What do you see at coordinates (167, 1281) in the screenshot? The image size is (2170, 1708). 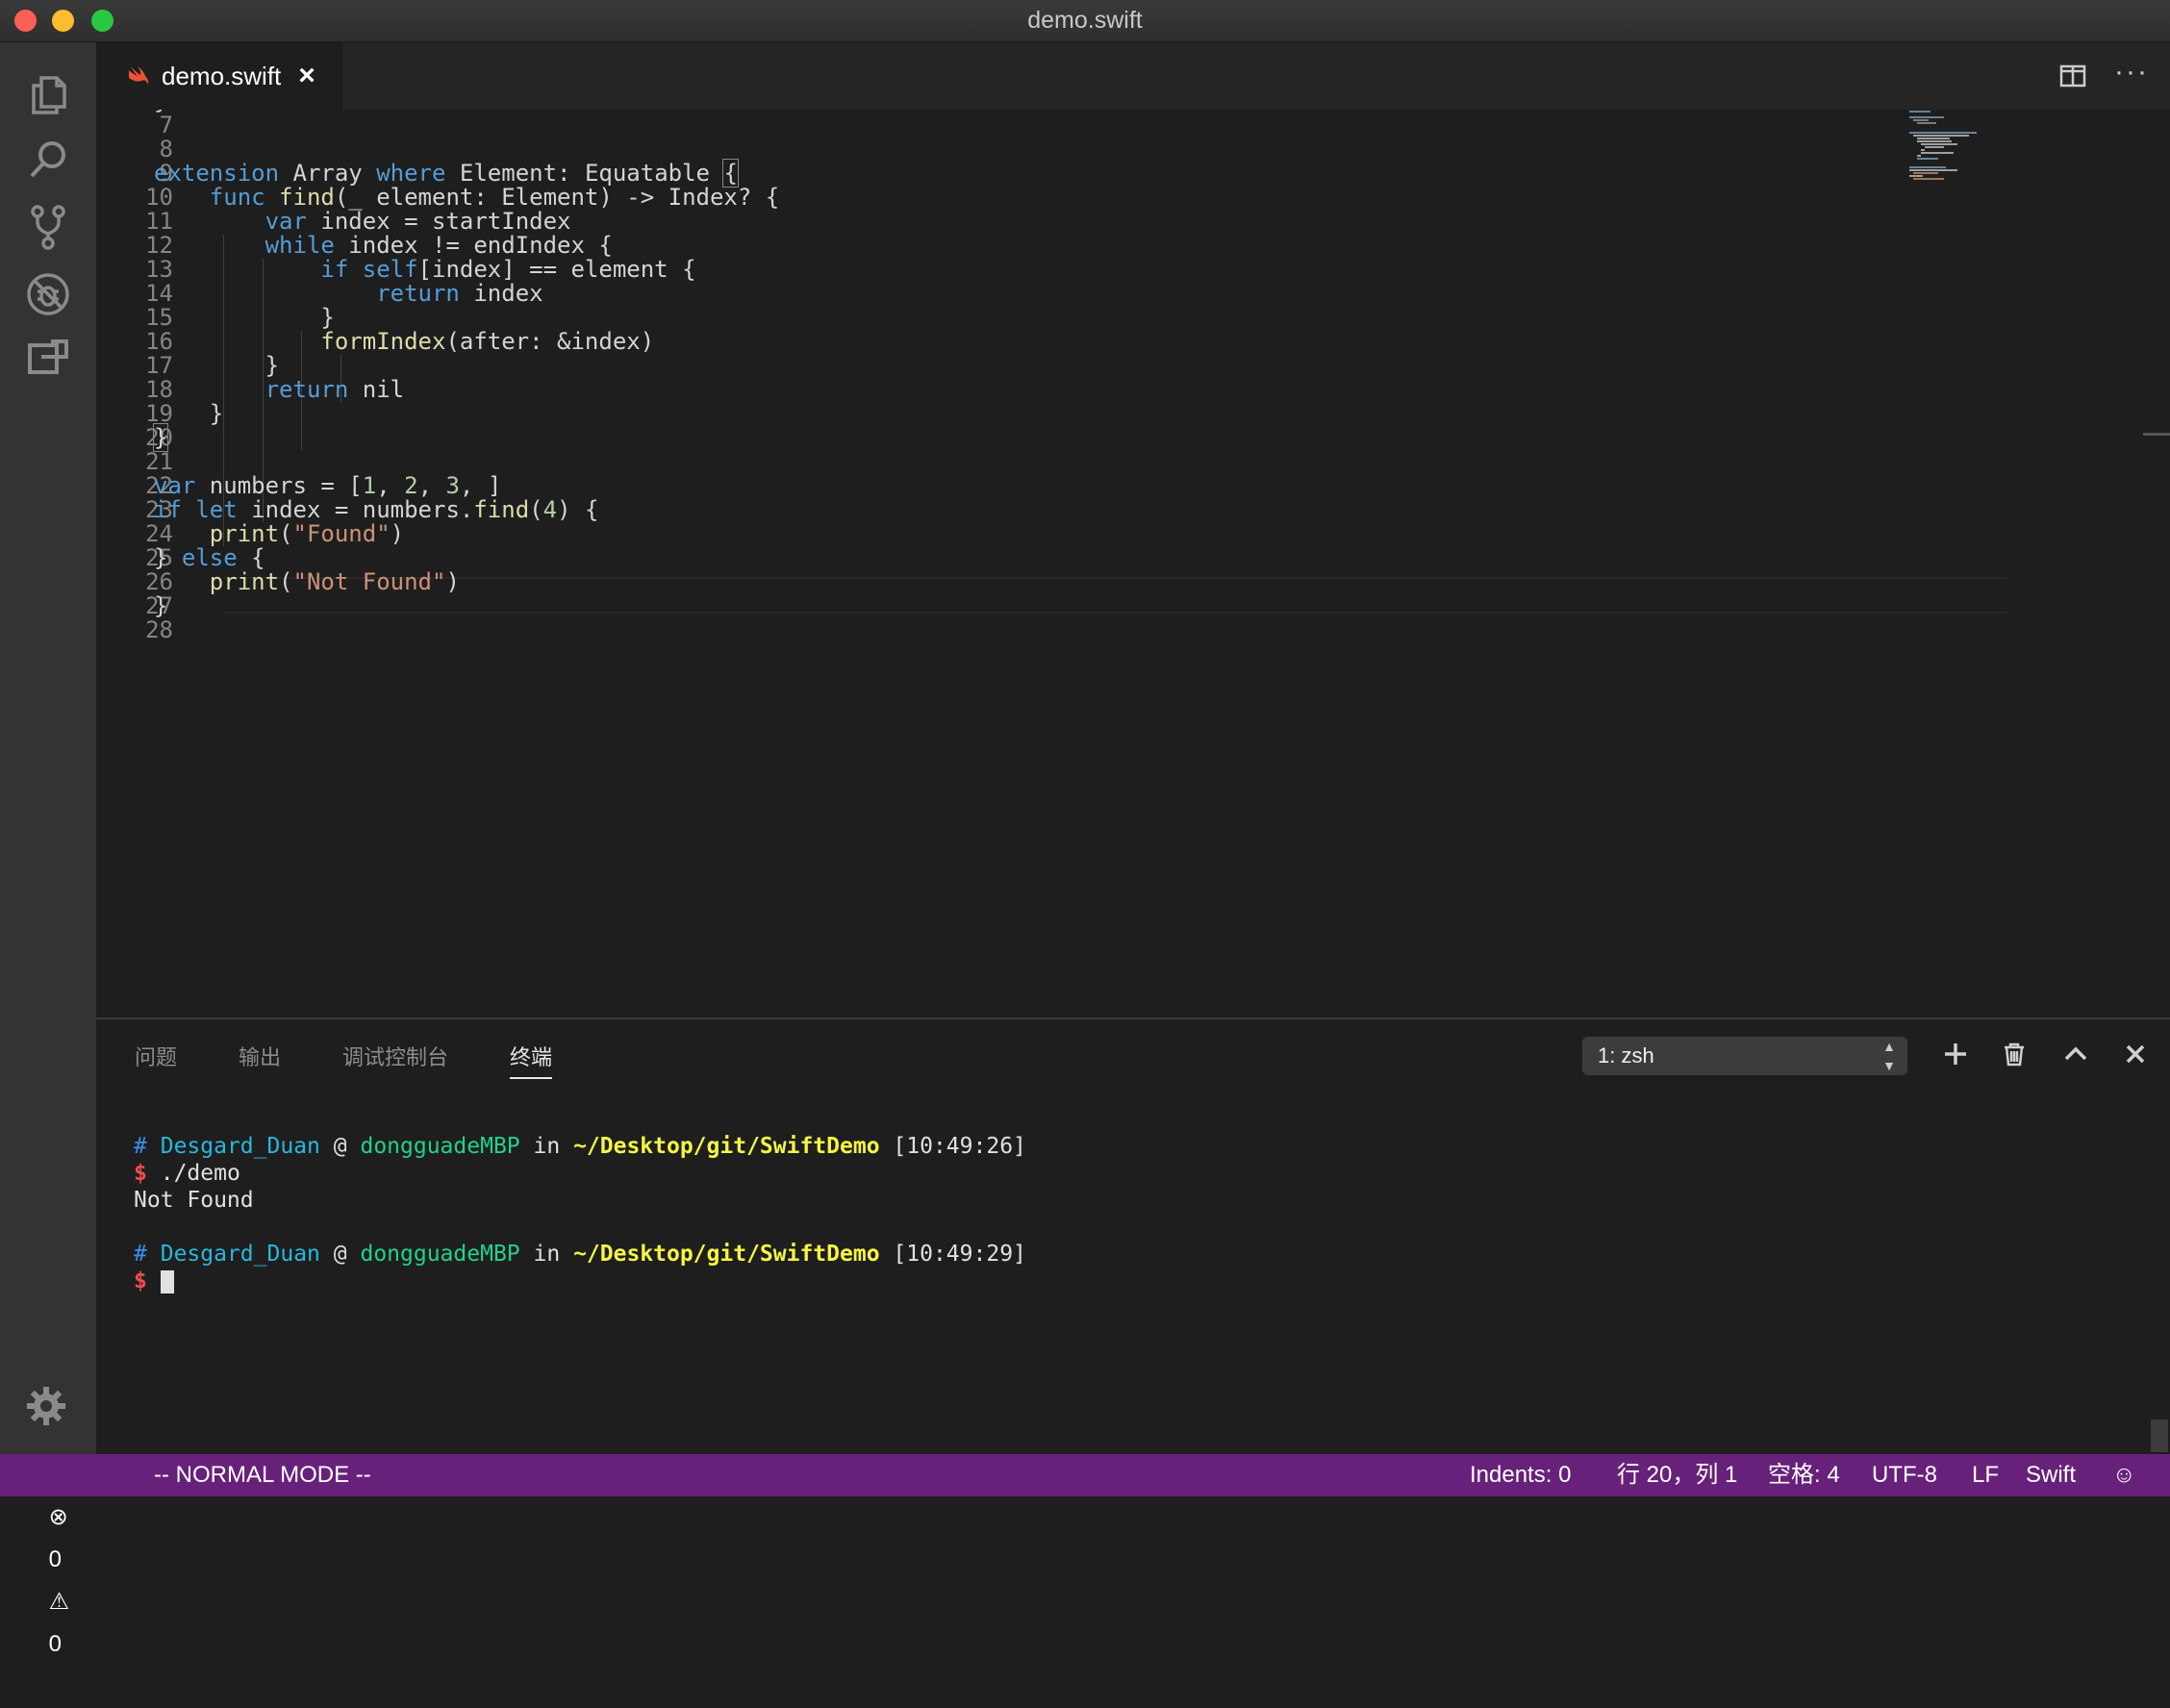 I see `terminal-cursor` at bounding box center [167, 1281].